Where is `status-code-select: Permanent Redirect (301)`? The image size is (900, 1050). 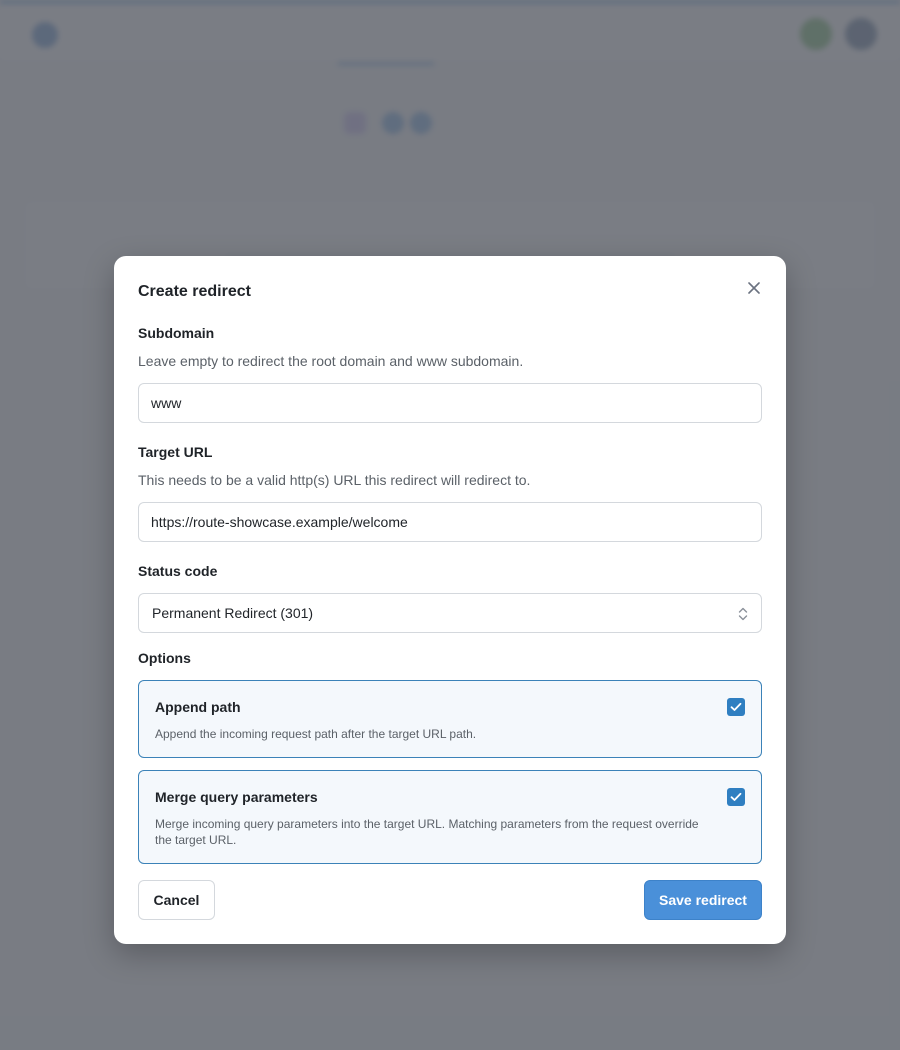
status-code-select: Permanent Redirect (301) is located at coordinates (450, 613).